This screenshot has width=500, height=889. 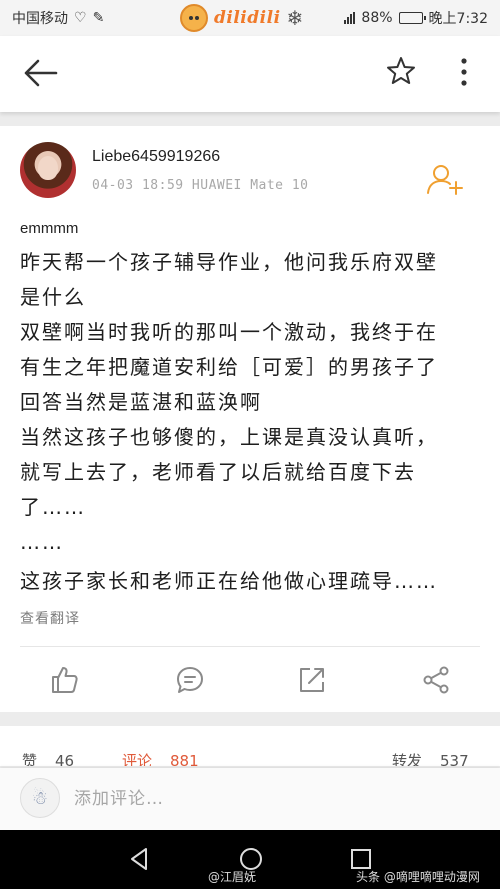 I want to click on likes-tab: 赞 46, so click(x=48, y=758).